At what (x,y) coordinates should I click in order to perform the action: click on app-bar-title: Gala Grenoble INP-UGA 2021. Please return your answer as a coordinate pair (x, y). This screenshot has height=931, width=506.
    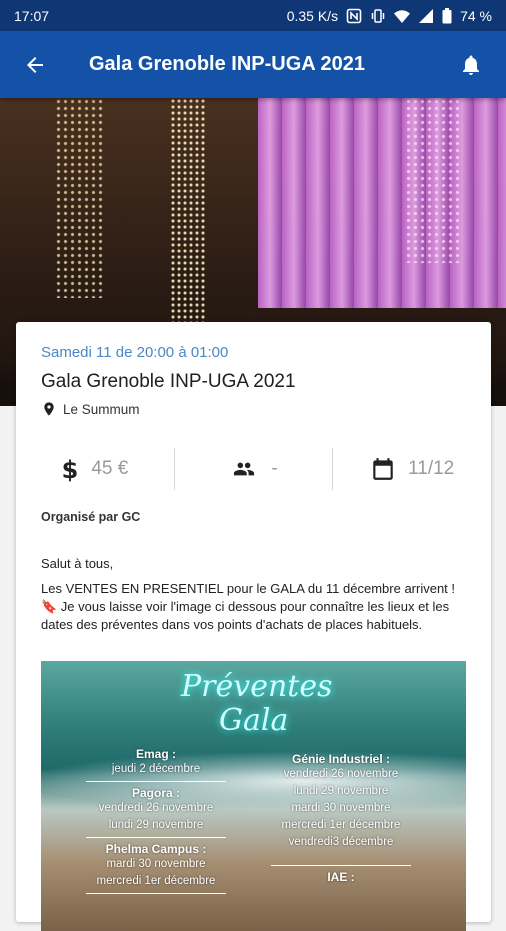
    Looking at the image, I should click on (227, 64).